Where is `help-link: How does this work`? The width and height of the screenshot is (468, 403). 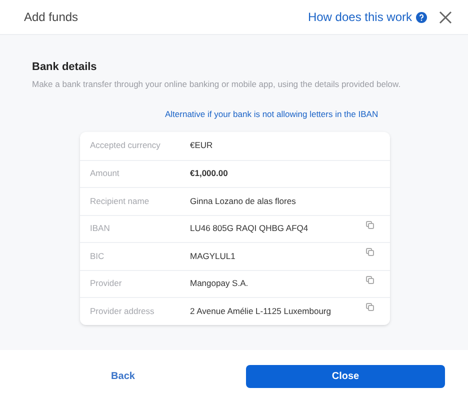
help-link: How does this work is located at coordinates (367, 17).